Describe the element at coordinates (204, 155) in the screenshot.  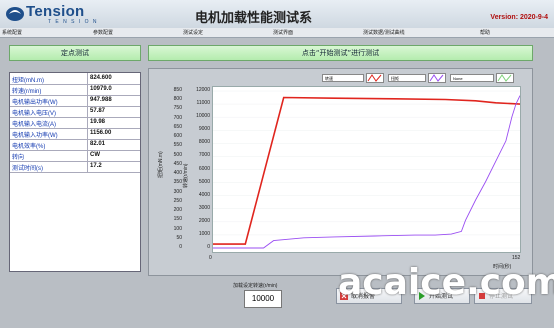
I see `y-left-tick-label: 7000` at that location.